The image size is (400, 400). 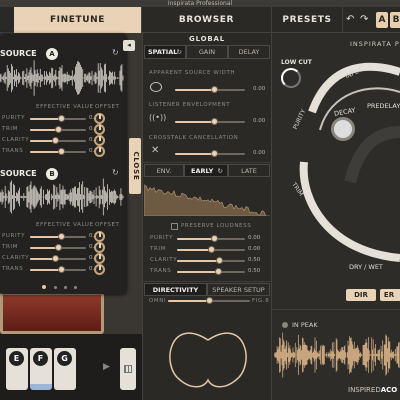 I want to click on omni-label: OMNI, so click(x=158, y=301).